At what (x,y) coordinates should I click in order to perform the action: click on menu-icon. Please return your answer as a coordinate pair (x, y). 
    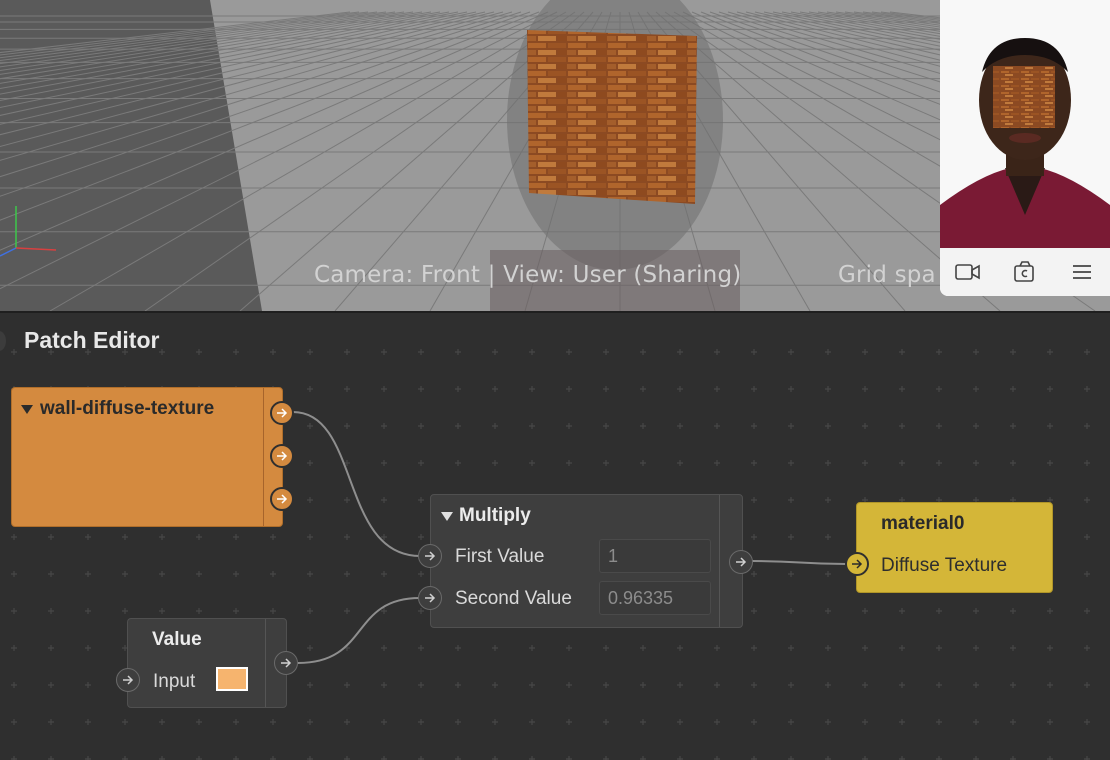
    Looking at the image, I should click on (1082, 272).